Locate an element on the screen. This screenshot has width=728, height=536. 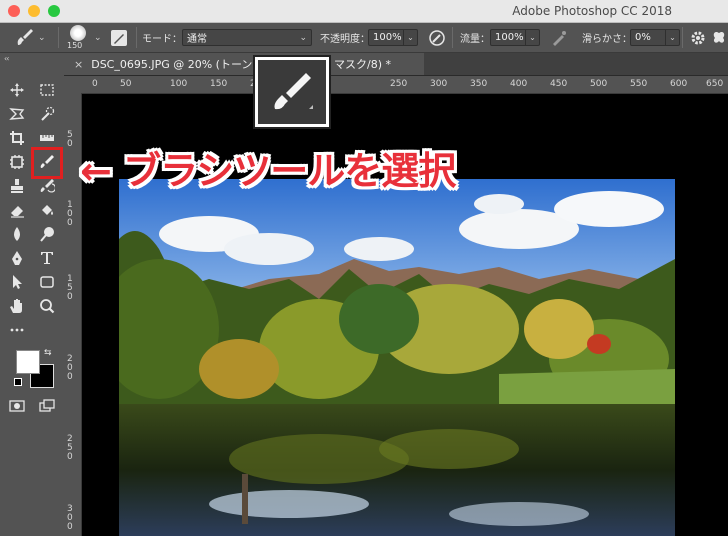
brush-settings-icon is located at coordinates (119, 37).